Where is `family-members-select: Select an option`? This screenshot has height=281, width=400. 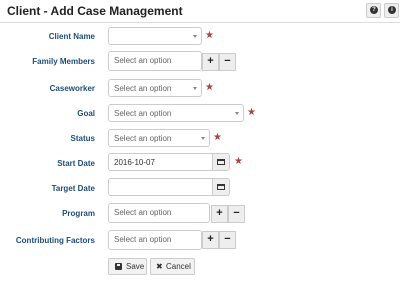
family-members-select: Select an option is located at coordinates (155, 61).